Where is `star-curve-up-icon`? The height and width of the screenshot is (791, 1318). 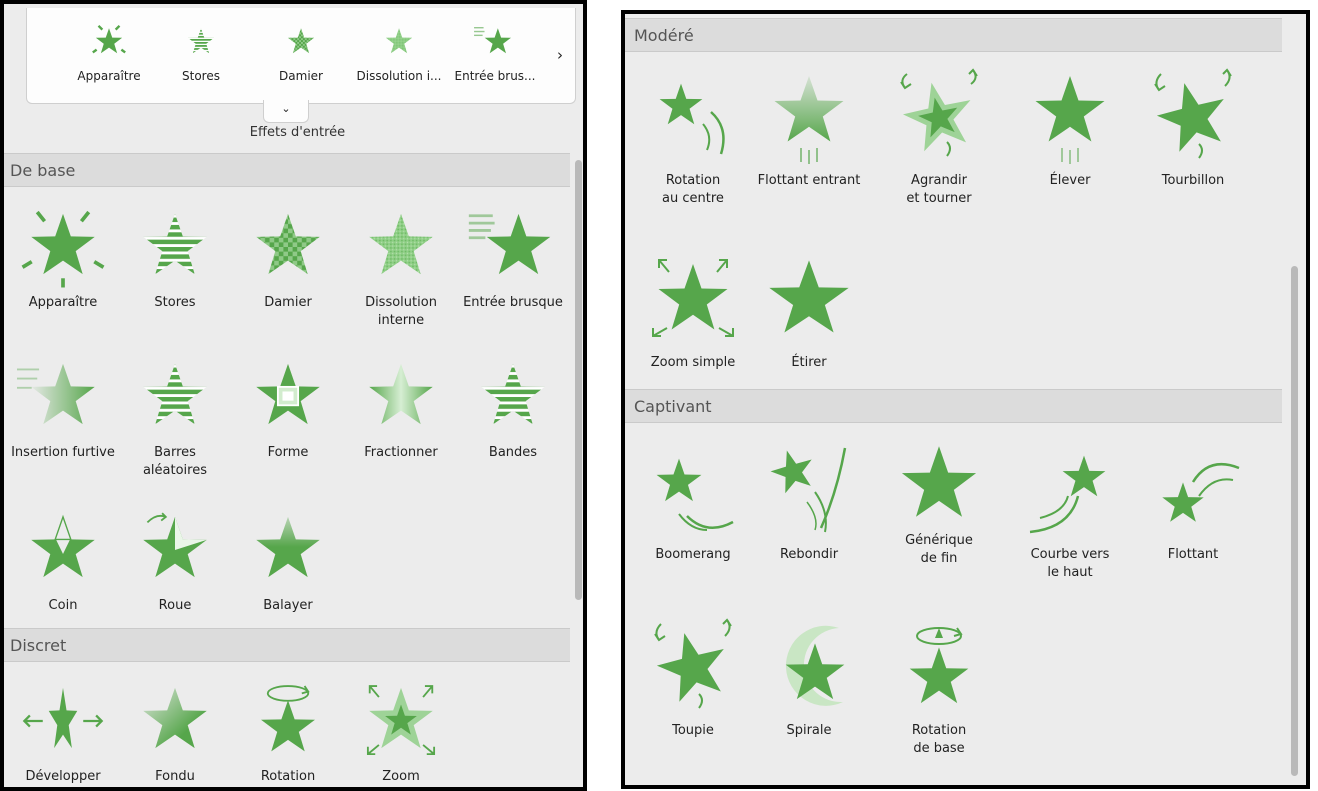 star-curve-up-icon is located at coordinates (1067, 494).